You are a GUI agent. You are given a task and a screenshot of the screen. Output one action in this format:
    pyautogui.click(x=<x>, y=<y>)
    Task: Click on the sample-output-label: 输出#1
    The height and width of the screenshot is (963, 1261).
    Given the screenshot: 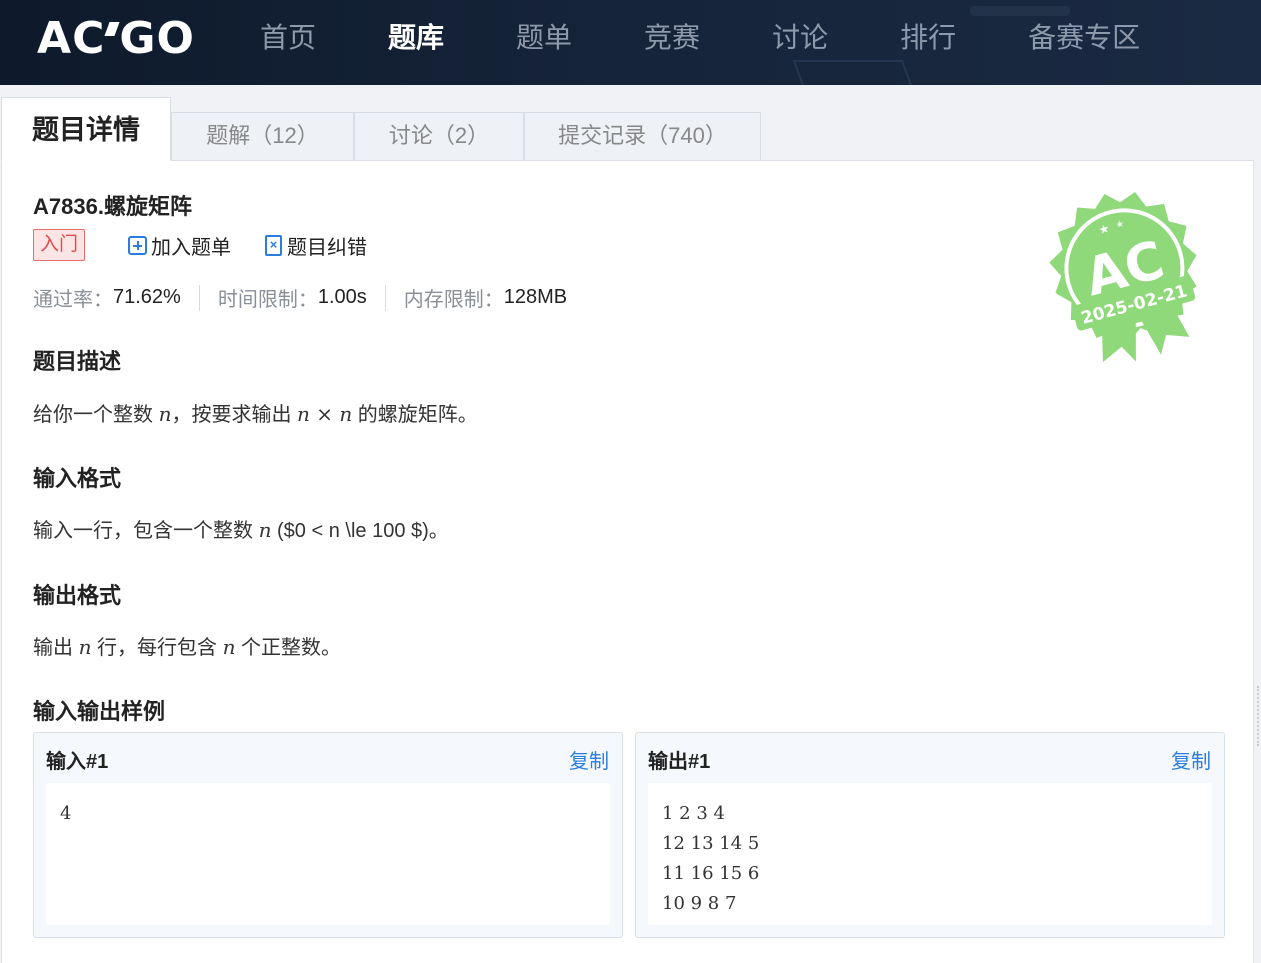 What is the action you would take?
    pyautogui.click(x=679, y=762)
    